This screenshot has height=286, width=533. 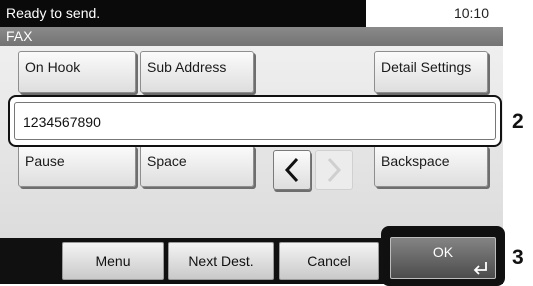 I want to click on next-dest-button: Next Dest., so click(x=221, y=261).